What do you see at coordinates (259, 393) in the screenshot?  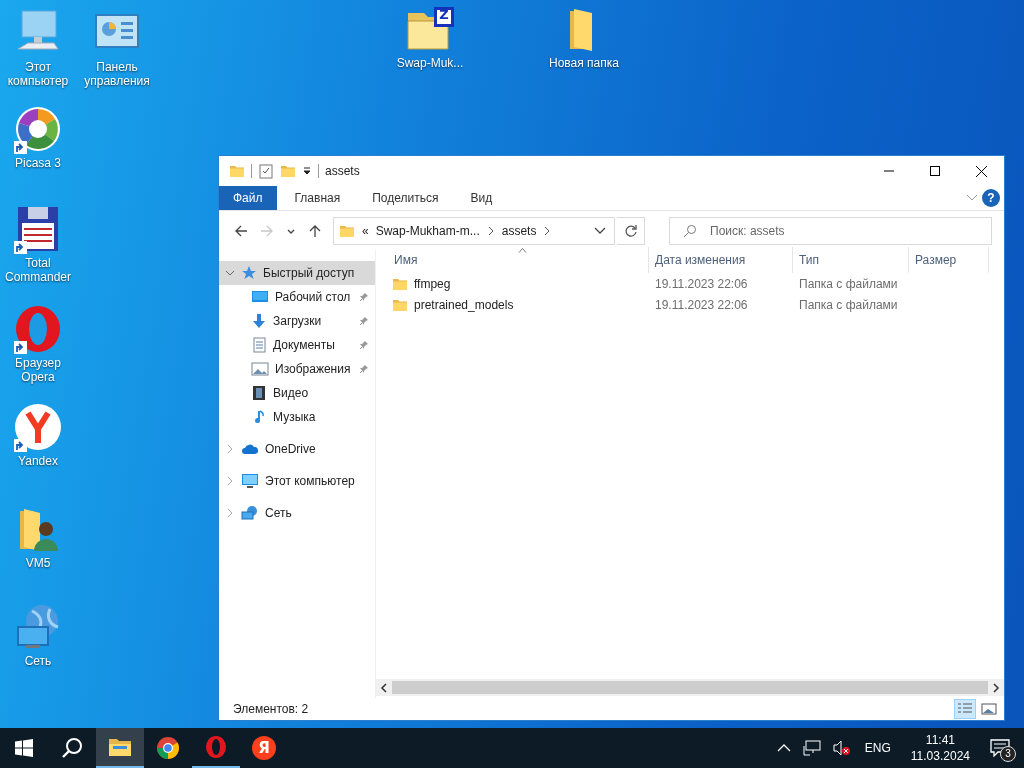 I see `film-icon` at bounding box center [259, 393].